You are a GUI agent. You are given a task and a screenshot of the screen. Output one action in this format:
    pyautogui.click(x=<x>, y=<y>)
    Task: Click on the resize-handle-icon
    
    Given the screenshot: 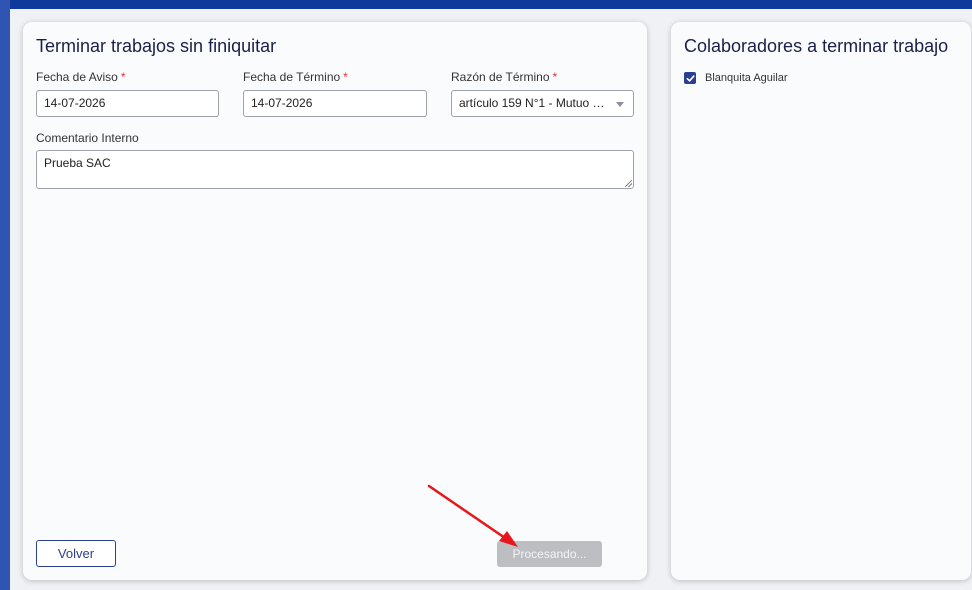 What is the action you would take?
    pyautogui.click(x=628, y=183)
    